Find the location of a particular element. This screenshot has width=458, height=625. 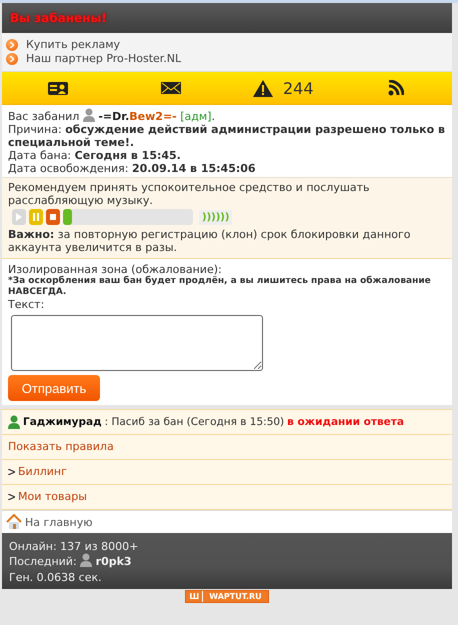

text-field is located at coordinates (137, 343).